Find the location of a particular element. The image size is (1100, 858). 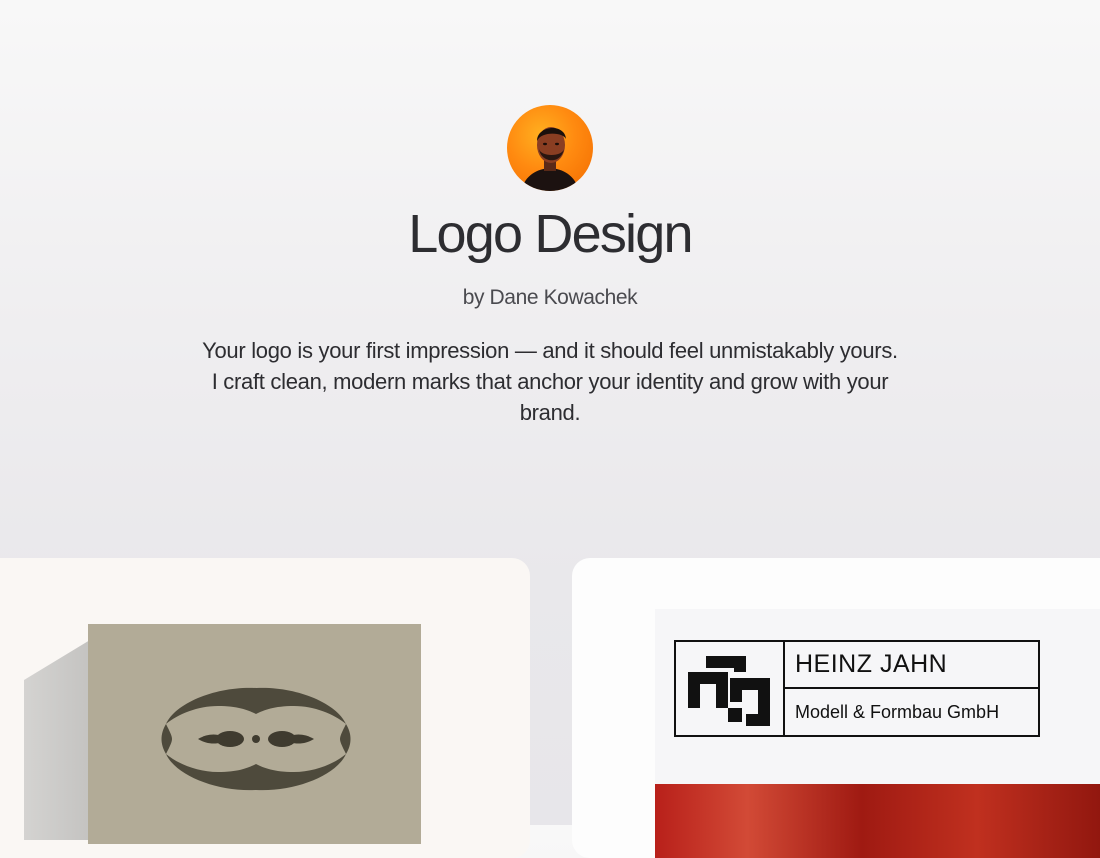

box-side-face is located at coordinates (57, 740).